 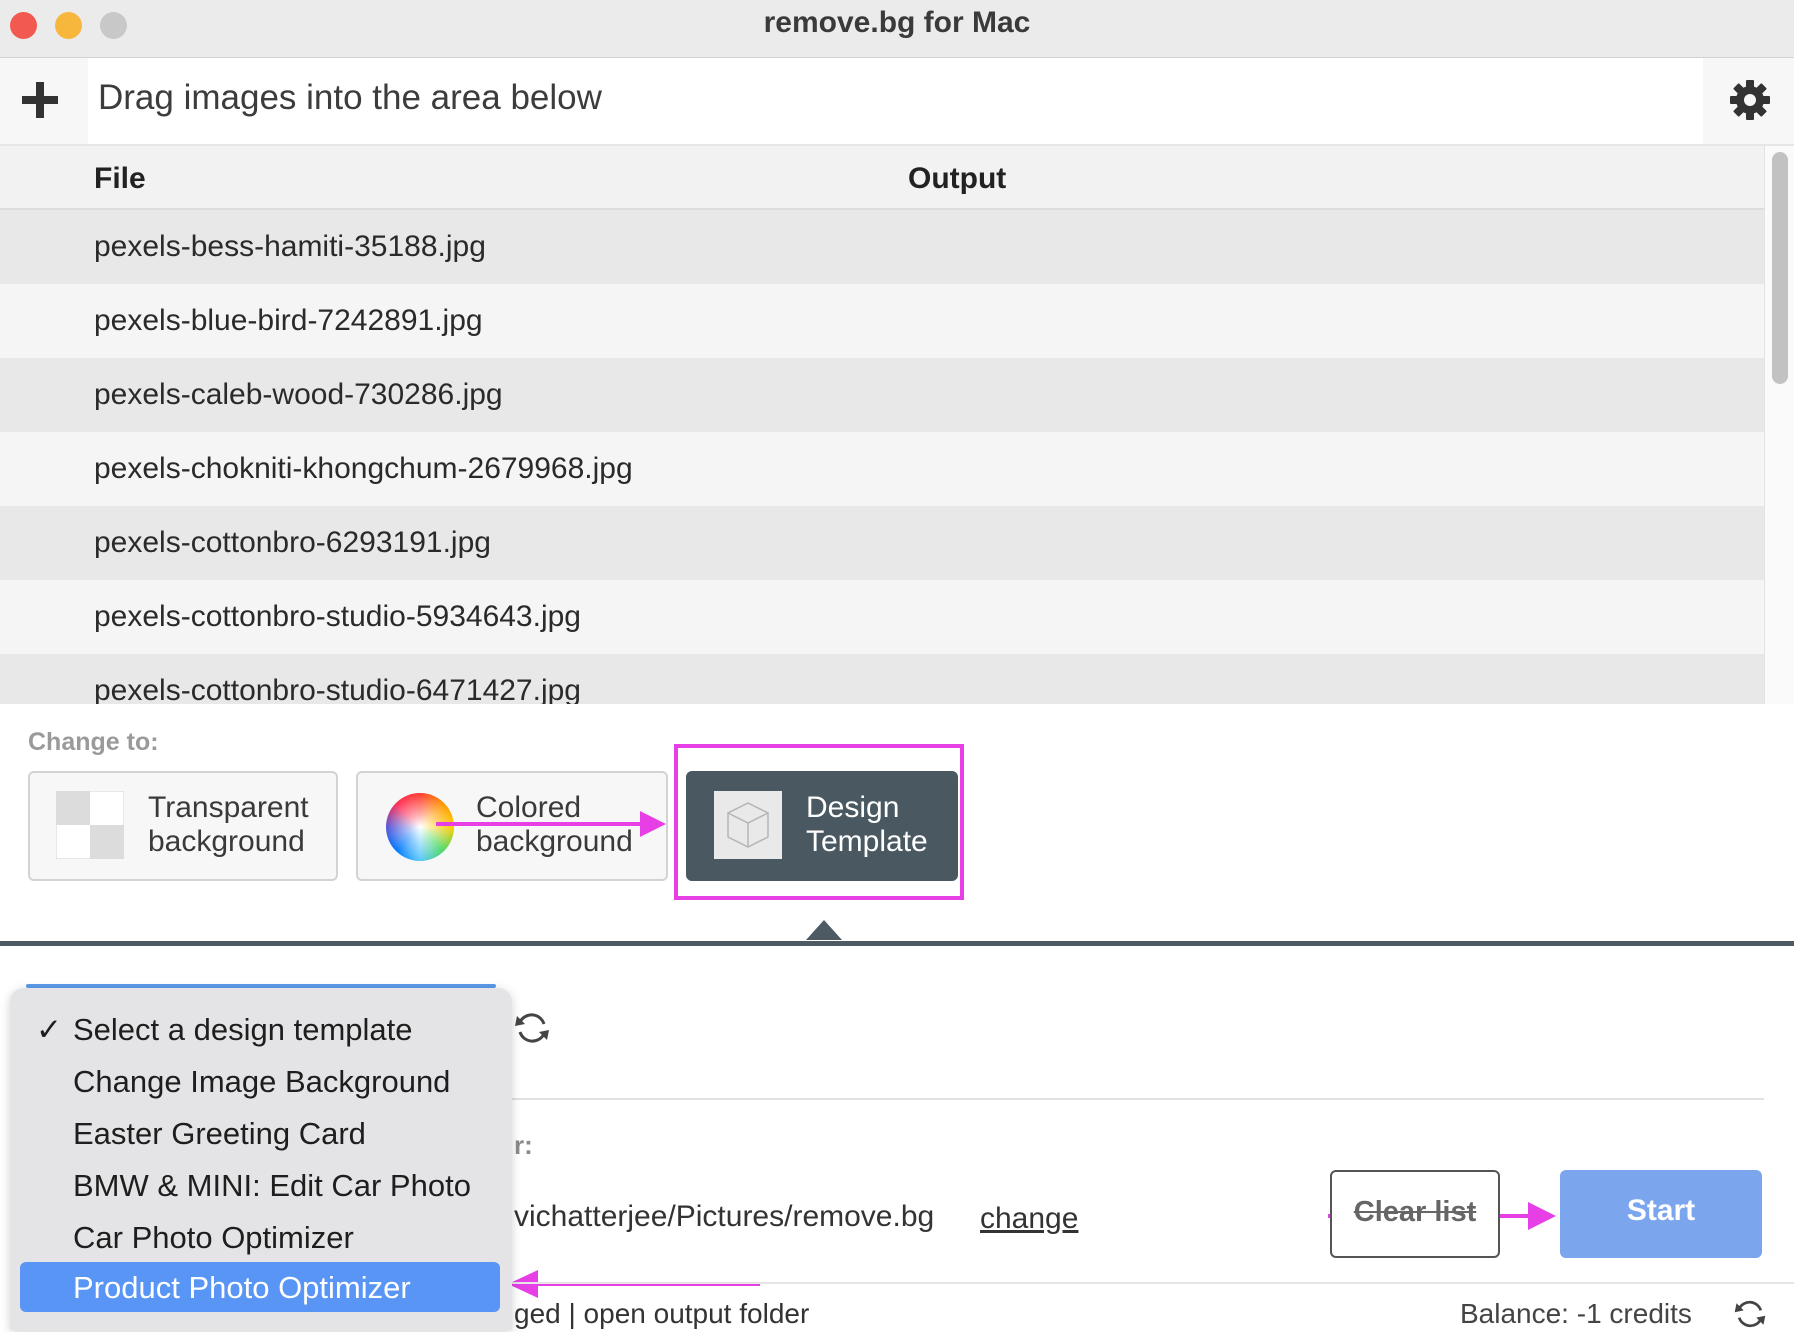 I want to click on menu-item-car-photo-optimizer: Car Photo Optimizer, so click(x=260, y=1237).